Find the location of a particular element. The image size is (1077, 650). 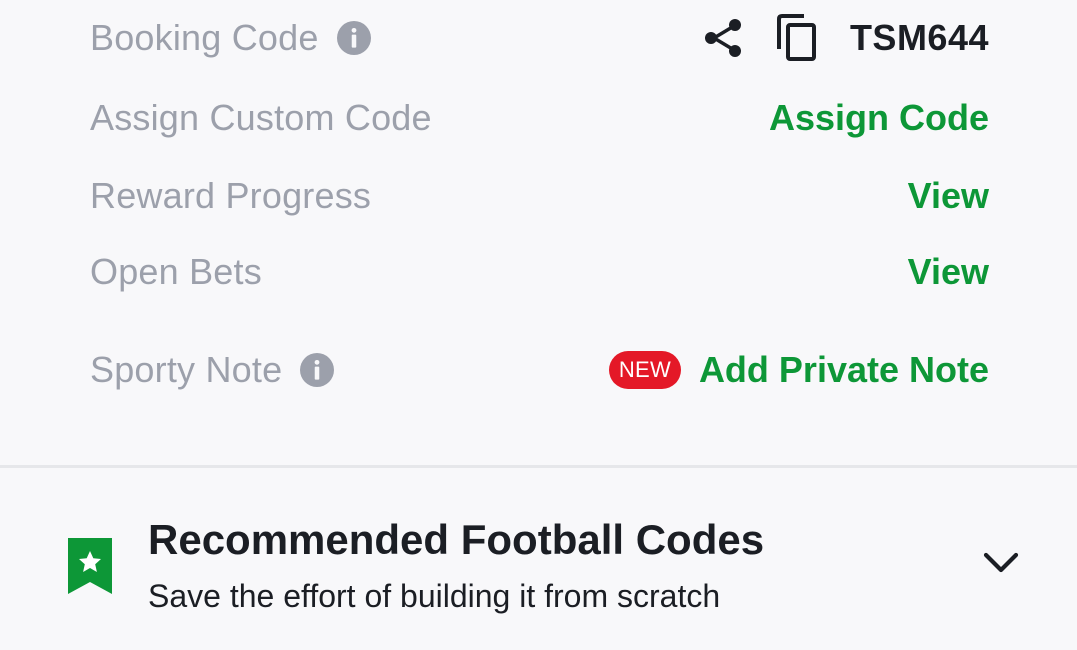

assign-code-link: Assign Code is located at coordinates (879, 118).